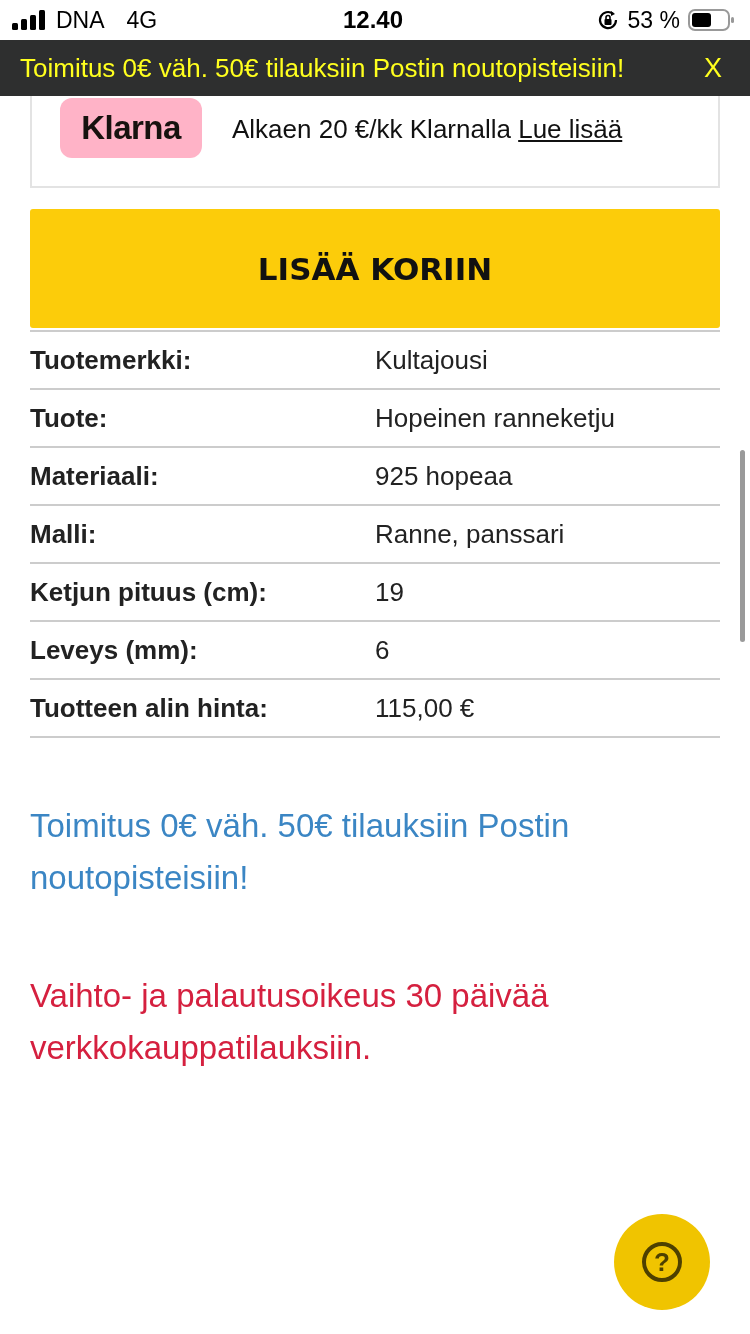 Image resolution: width=750 pixels, height=1334 pixels. What do you see at coordinates (30, 20) in the screenshot?
I see `signal-icon` at bounding box center [30, 20].